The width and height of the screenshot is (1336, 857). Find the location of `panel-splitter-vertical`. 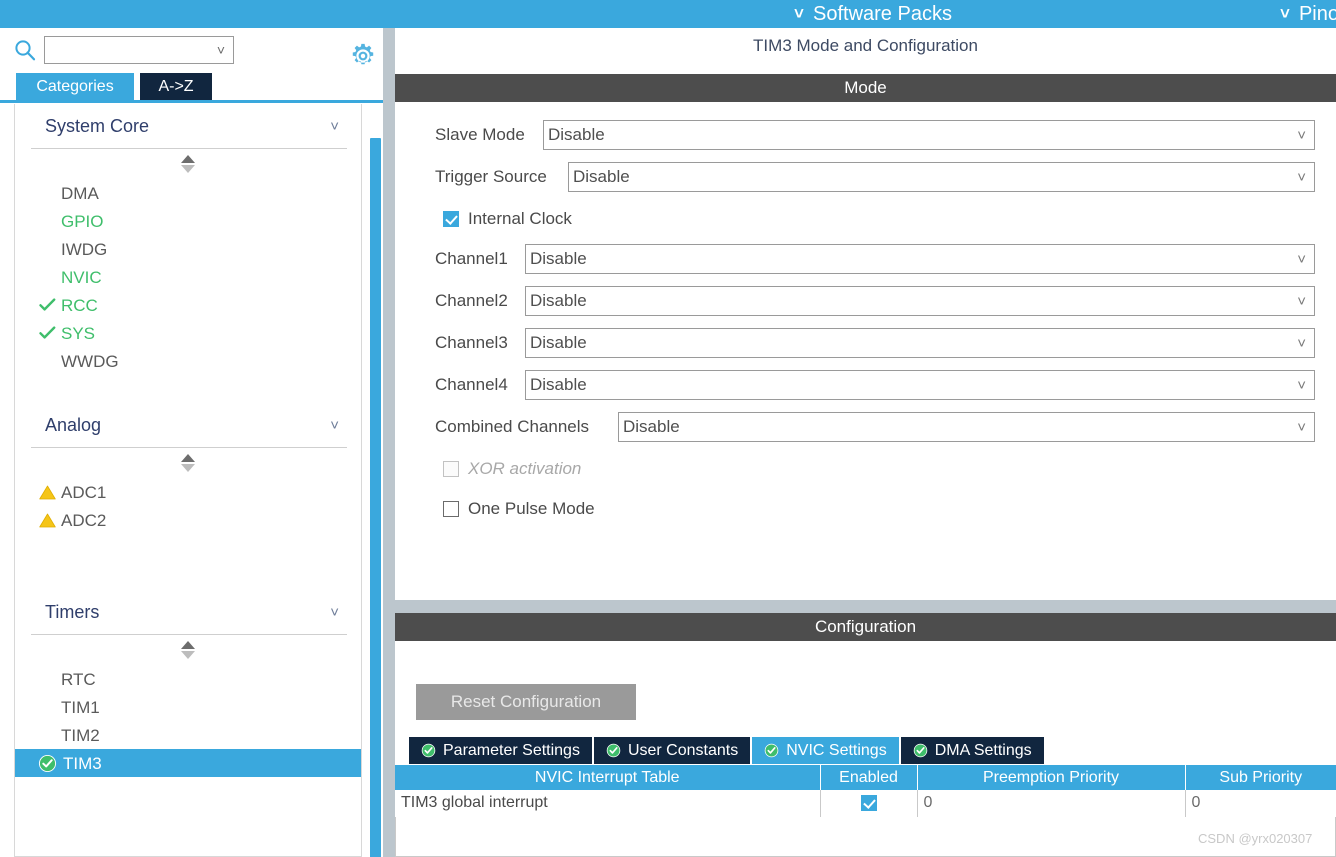

panel-splitter-vertical is located at coordinates (389, 442).